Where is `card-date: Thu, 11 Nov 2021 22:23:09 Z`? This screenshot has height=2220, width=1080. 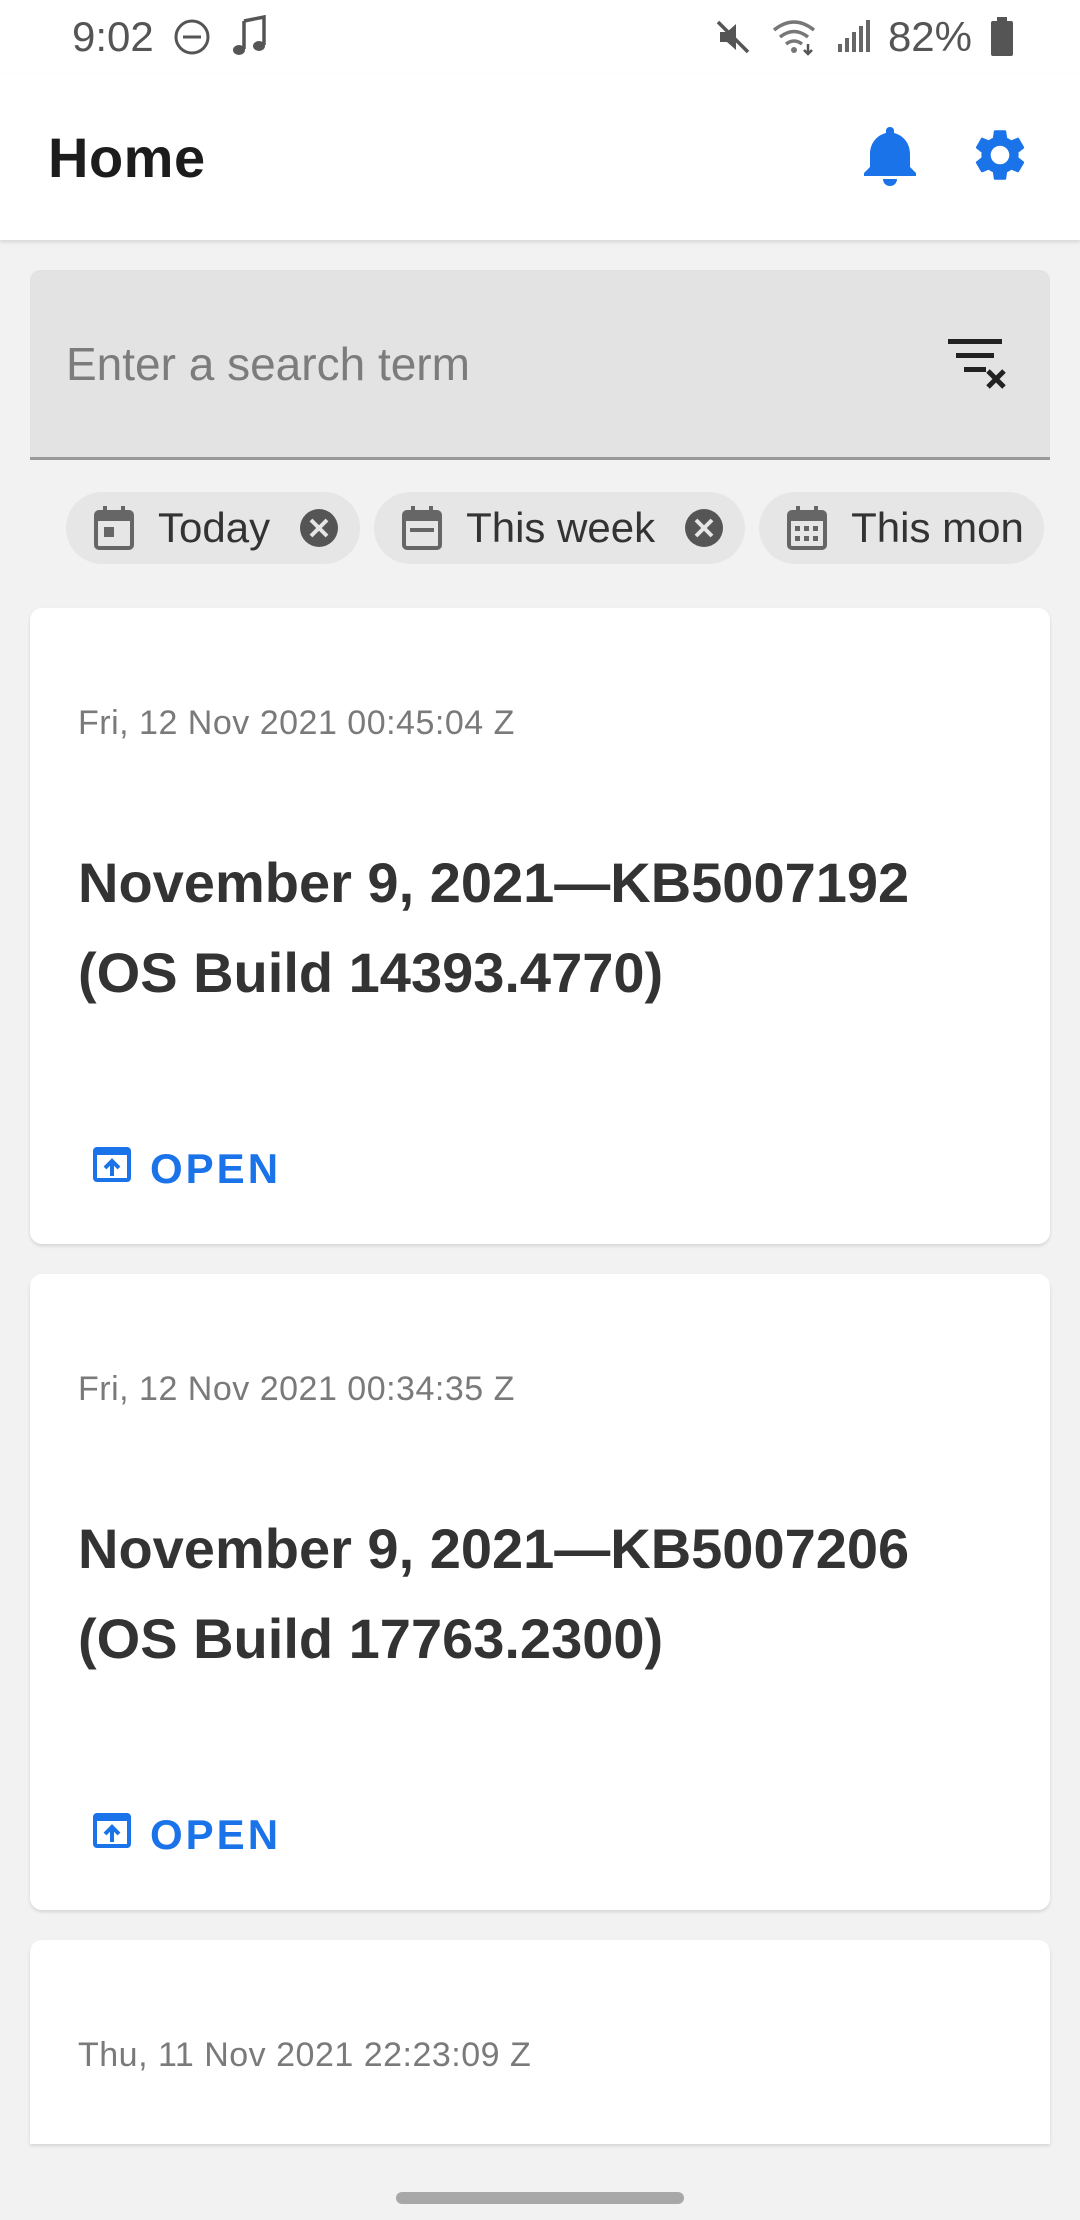
card-date: Thu, 11 Nov 2021 22:23:09 Z is located at coordinates (305, 2055).